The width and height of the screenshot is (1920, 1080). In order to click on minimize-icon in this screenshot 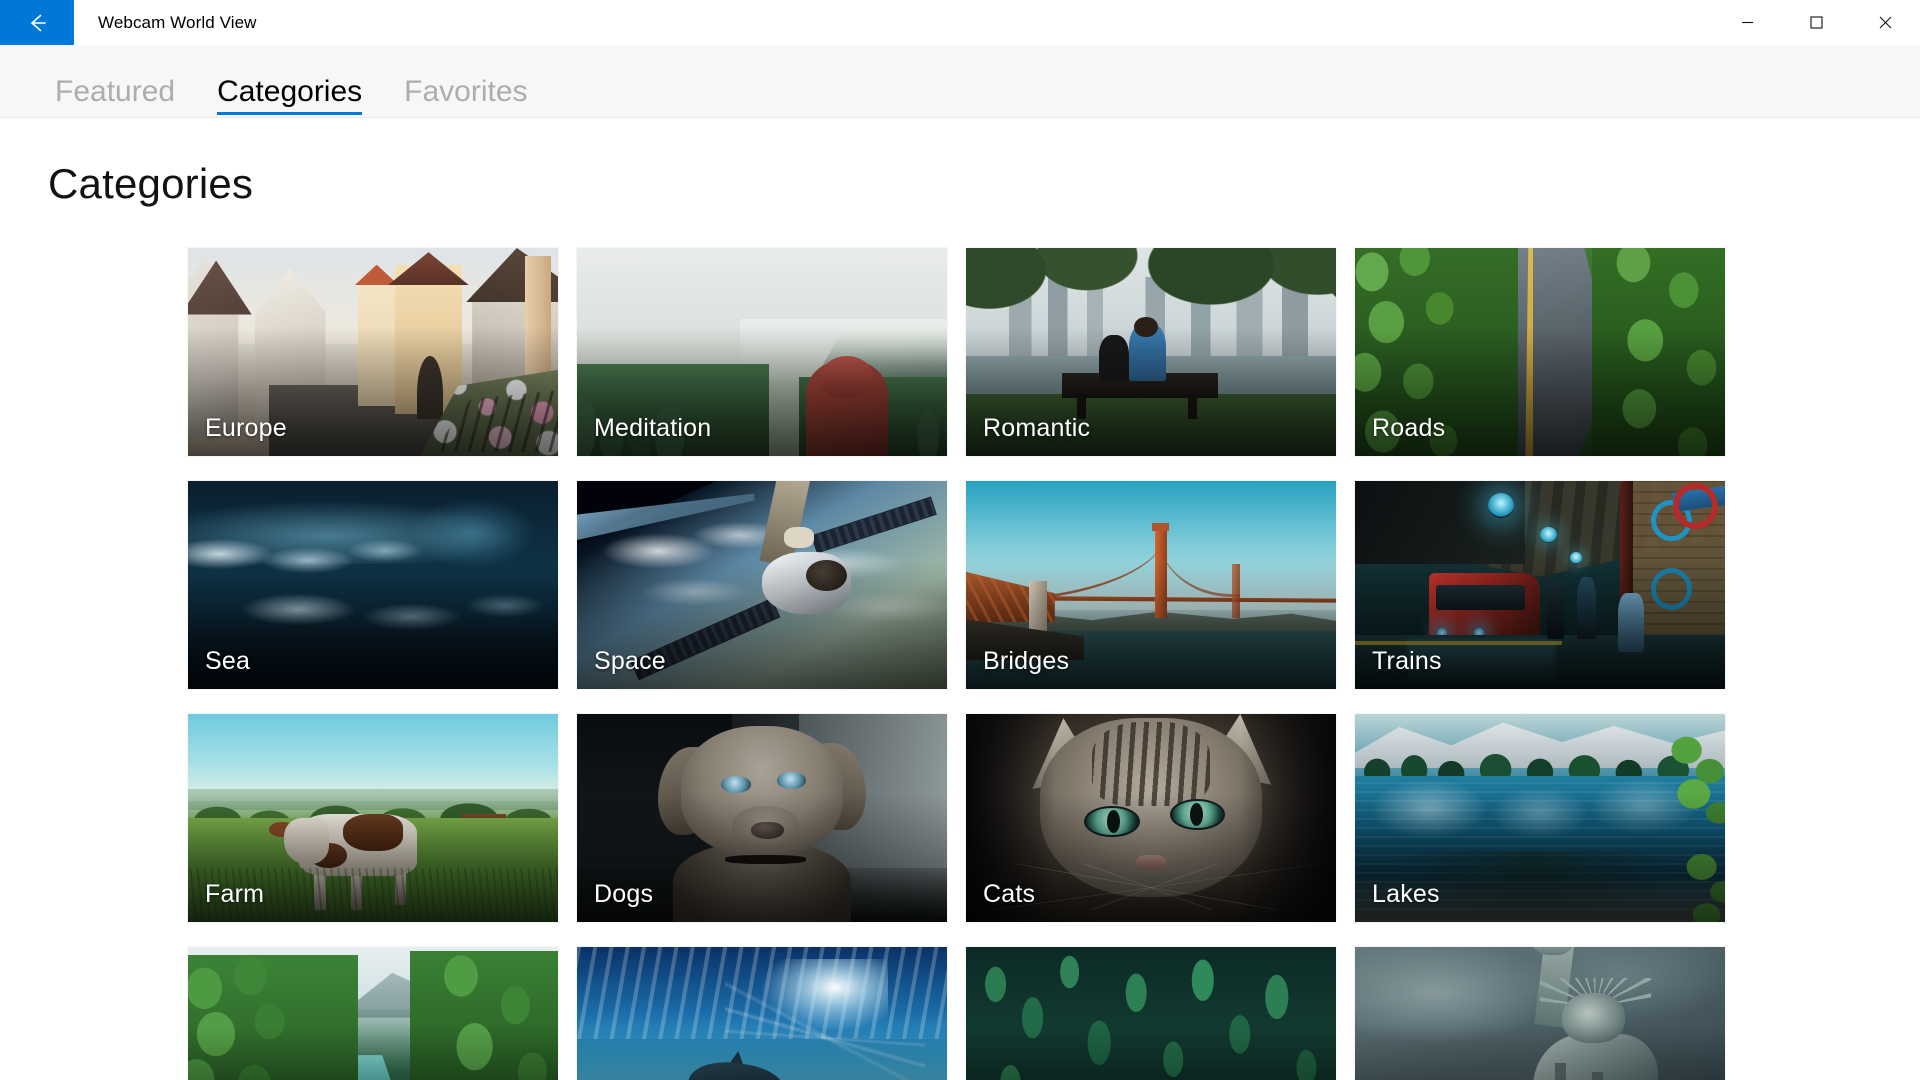, I will do `click(1747, 22)`.